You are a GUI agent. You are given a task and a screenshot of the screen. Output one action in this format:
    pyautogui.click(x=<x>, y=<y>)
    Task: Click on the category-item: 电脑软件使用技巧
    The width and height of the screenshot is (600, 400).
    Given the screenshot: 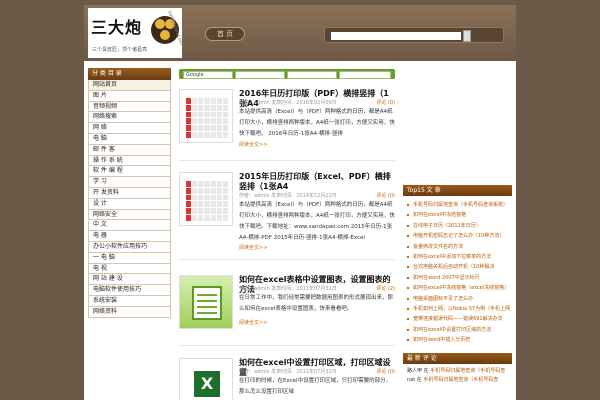 What is the action you would take?
    pyautogui.click(x=129, y=290)
    